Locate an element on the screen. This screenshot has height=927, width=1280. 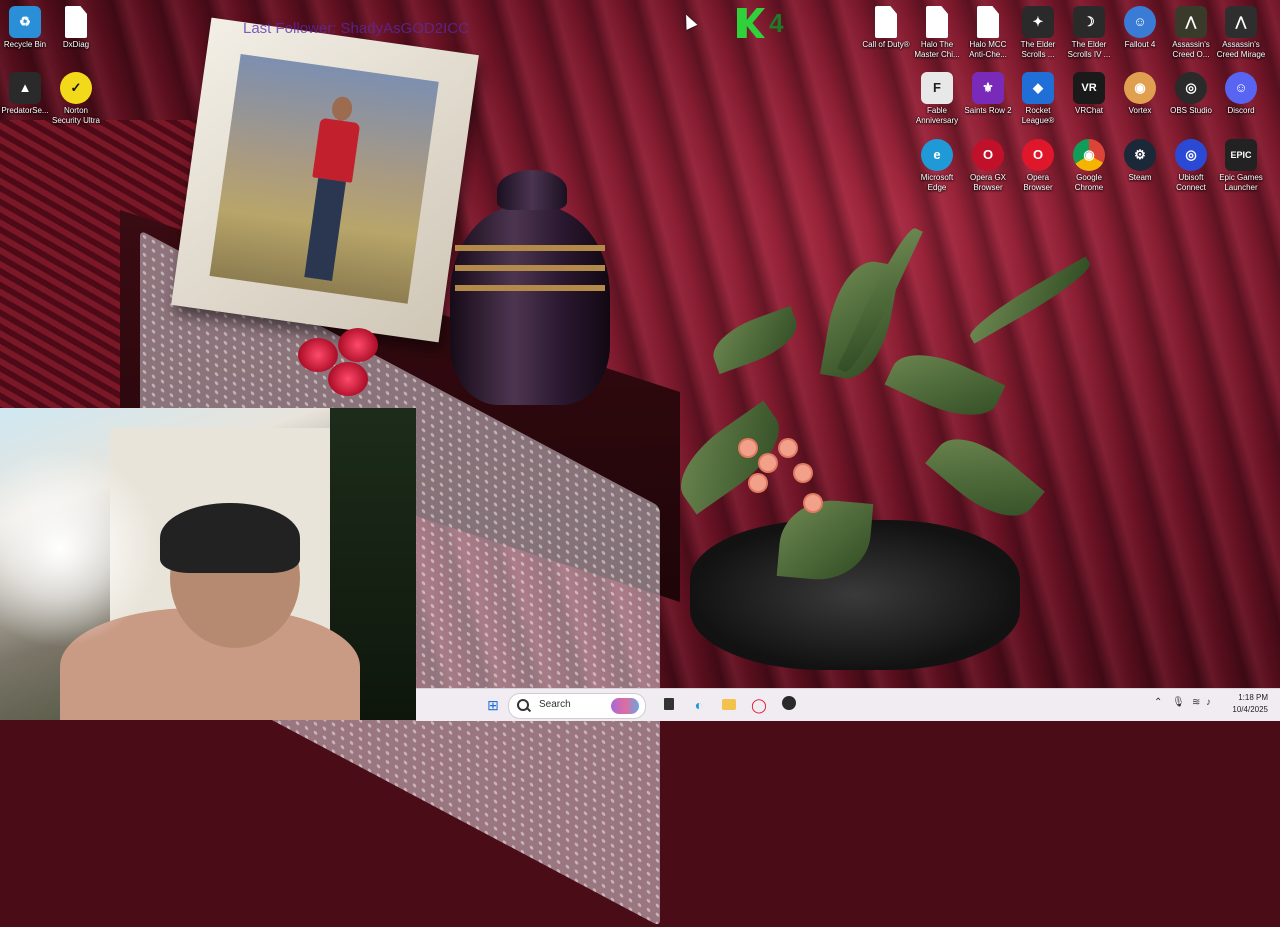
edge-icon: ◐ is located at coordinates (699, 705).